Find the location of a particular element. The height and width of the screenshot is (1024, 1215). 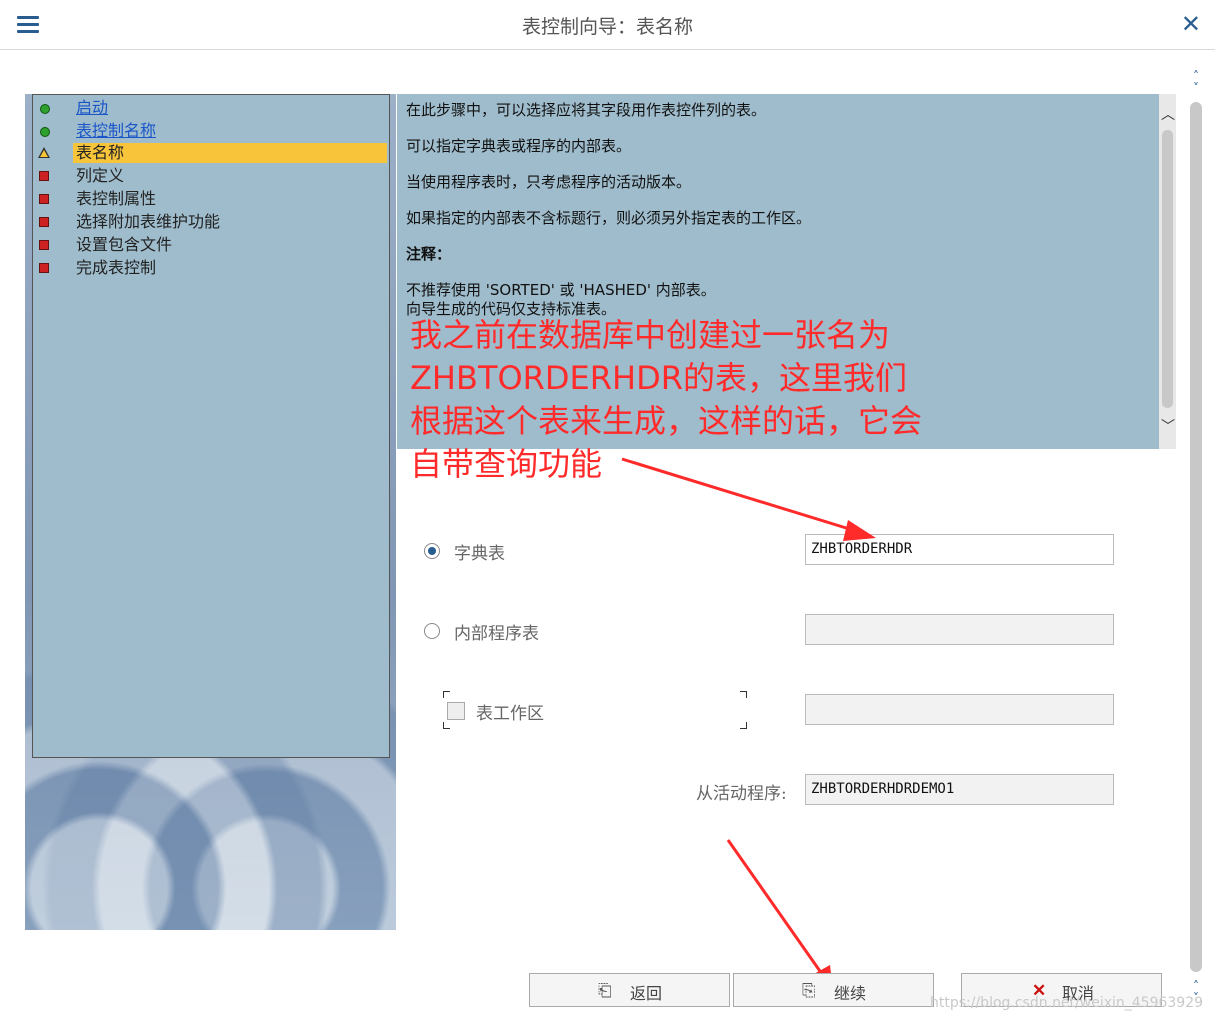

continue-button: ⎘ 继续 is located at coordinates (833, 990).